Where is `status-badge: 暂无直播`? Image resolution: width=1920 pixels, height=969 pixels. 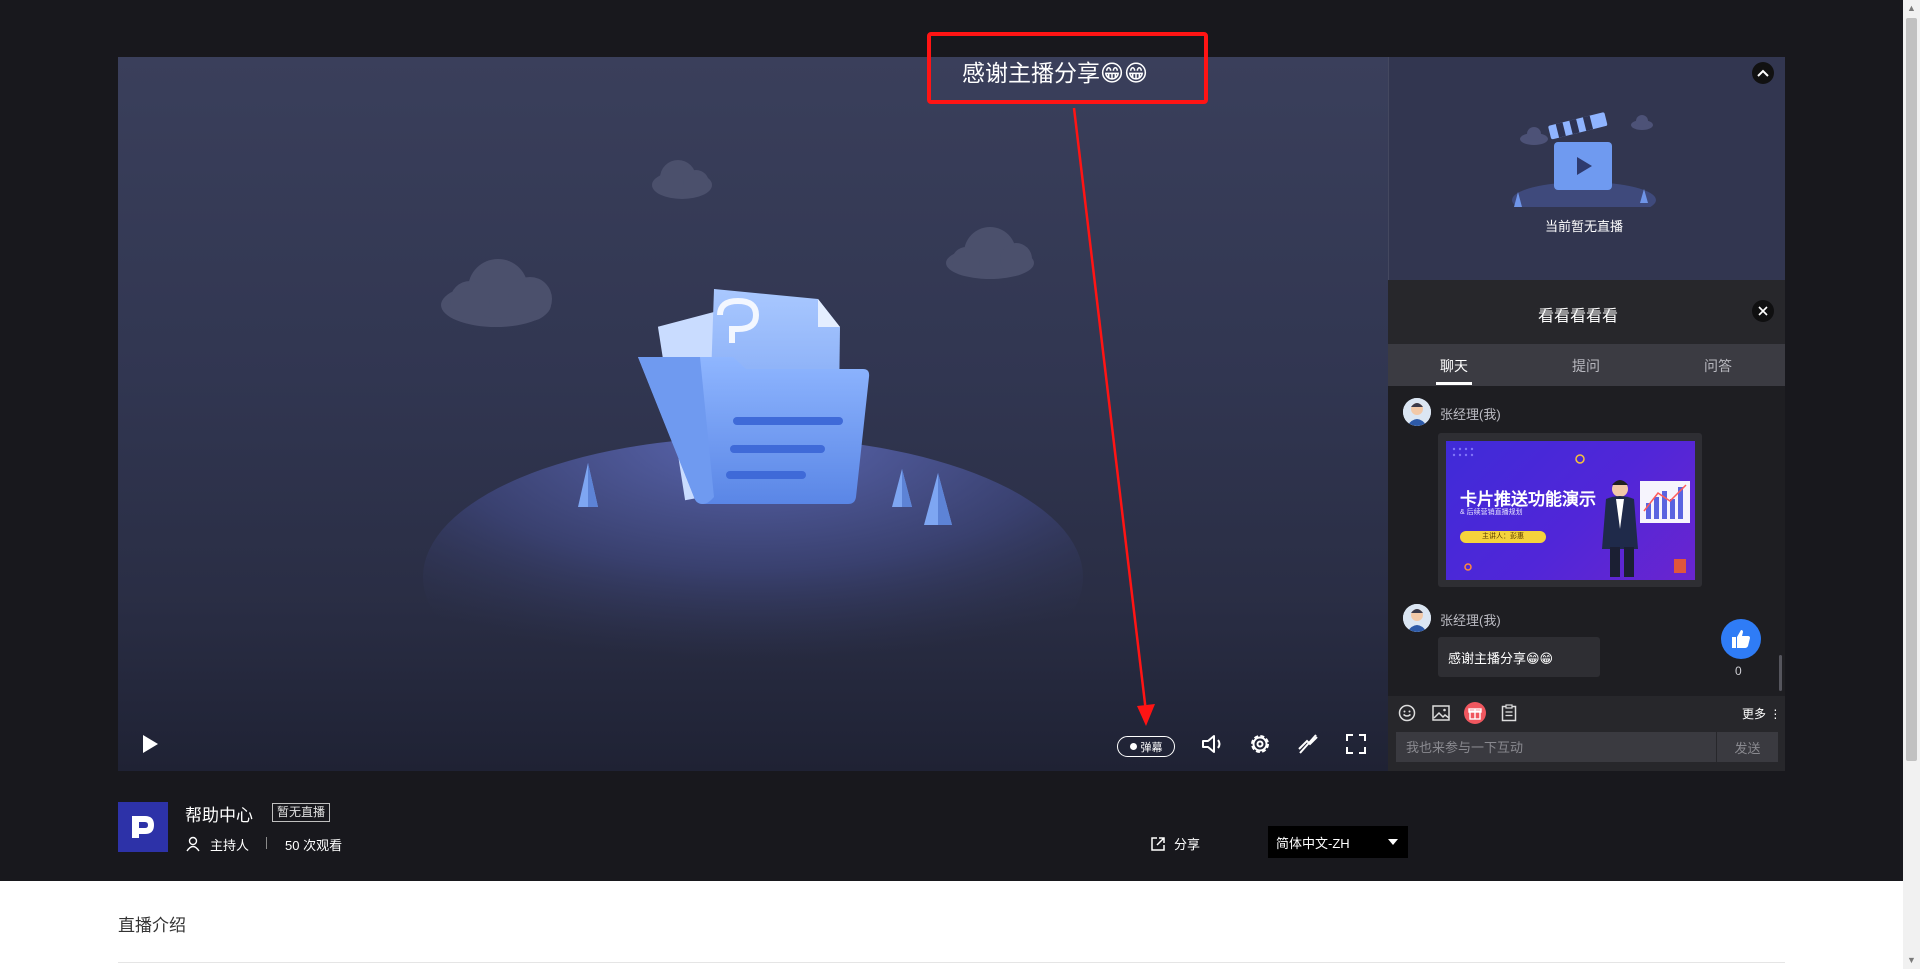
status-badge: 暂无直播 is located at coordinates (301, 812).